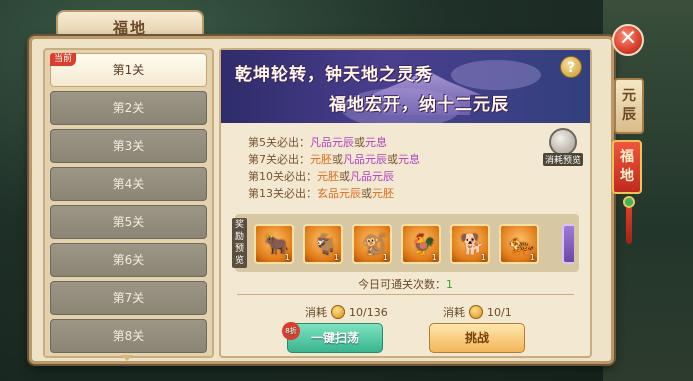 The width and height of the screenshot is (693, 381). What do you see at coordinates (274, 244) in the screenshot?
I see `reward-item: 🐂 1` at bounding box center [274, 244].